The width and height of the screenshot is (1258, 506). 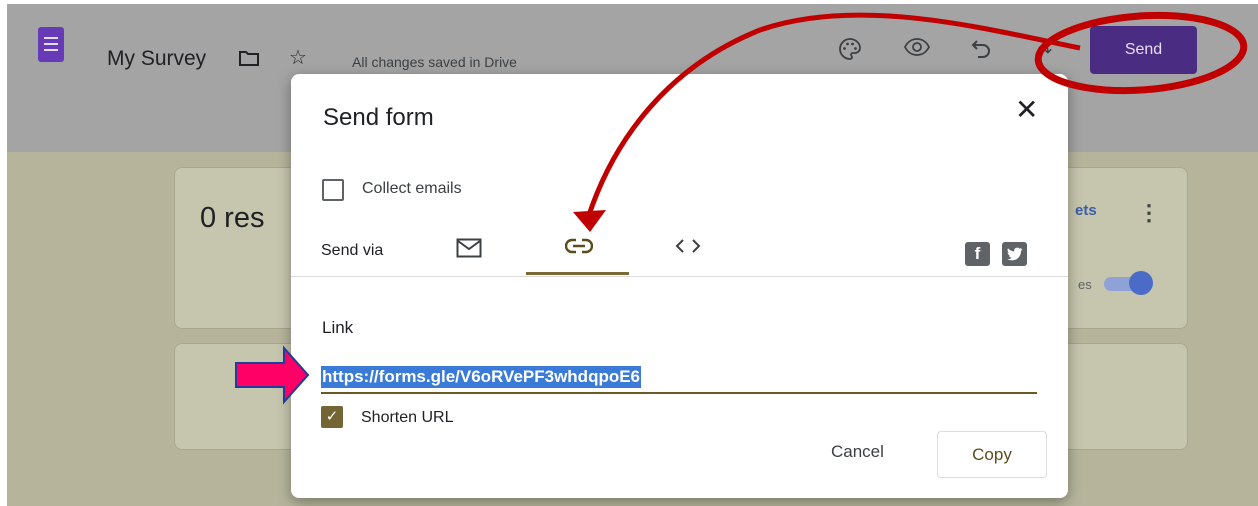 I want to click on folder-icon, so click(x=249, y=60).